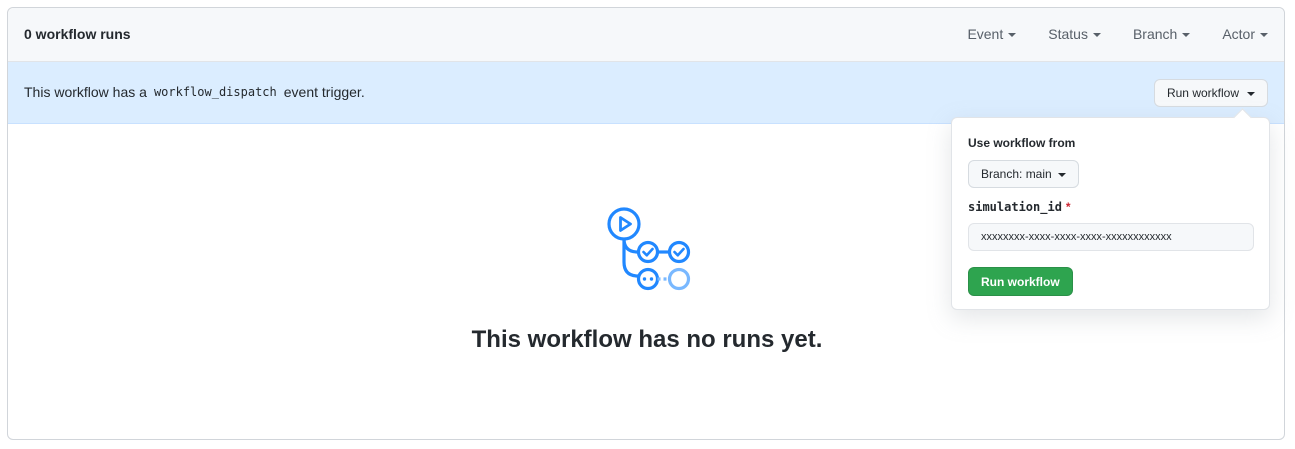 This screenshot has height=449, width=1295. I want to click on runs-count: 0 workflow runs, so click(77, 34).